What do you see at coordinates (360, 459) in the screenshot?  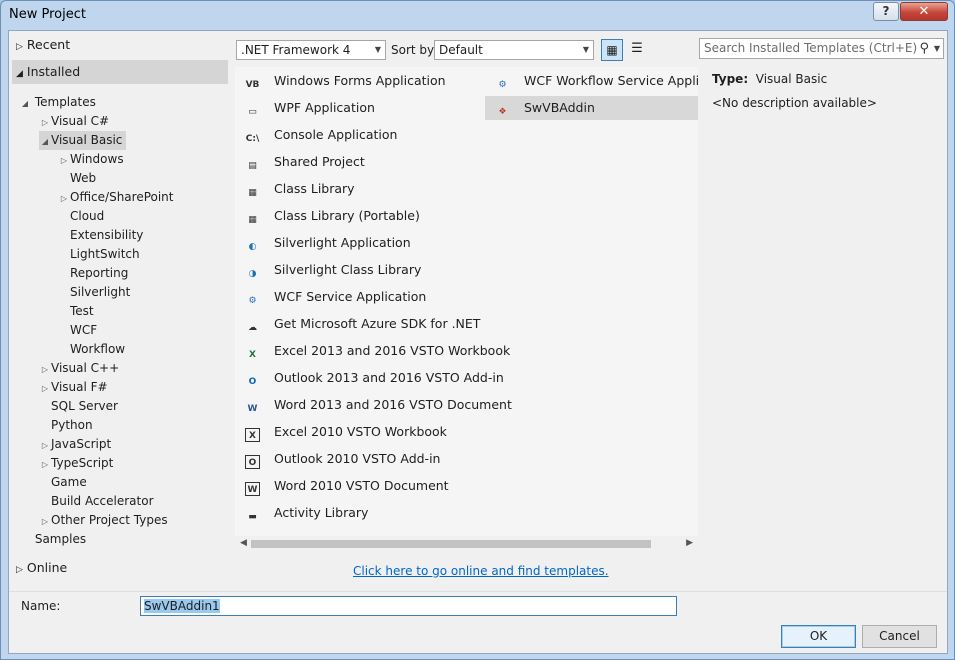 I see `template-outlook-2010-vsto-add-in: O Outlook 2010 VSTO Add-in` at bounding box center [360, 459].